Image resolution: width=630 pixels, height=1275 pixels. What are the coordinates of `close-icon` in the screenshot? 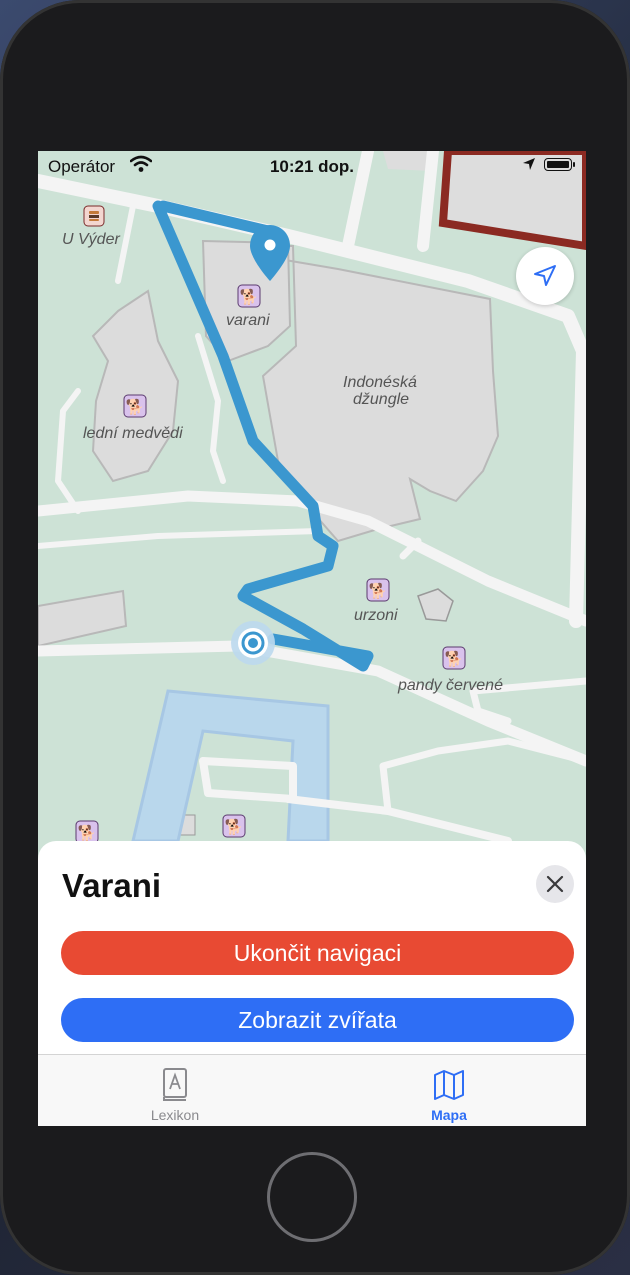 It's located at (555, 884).